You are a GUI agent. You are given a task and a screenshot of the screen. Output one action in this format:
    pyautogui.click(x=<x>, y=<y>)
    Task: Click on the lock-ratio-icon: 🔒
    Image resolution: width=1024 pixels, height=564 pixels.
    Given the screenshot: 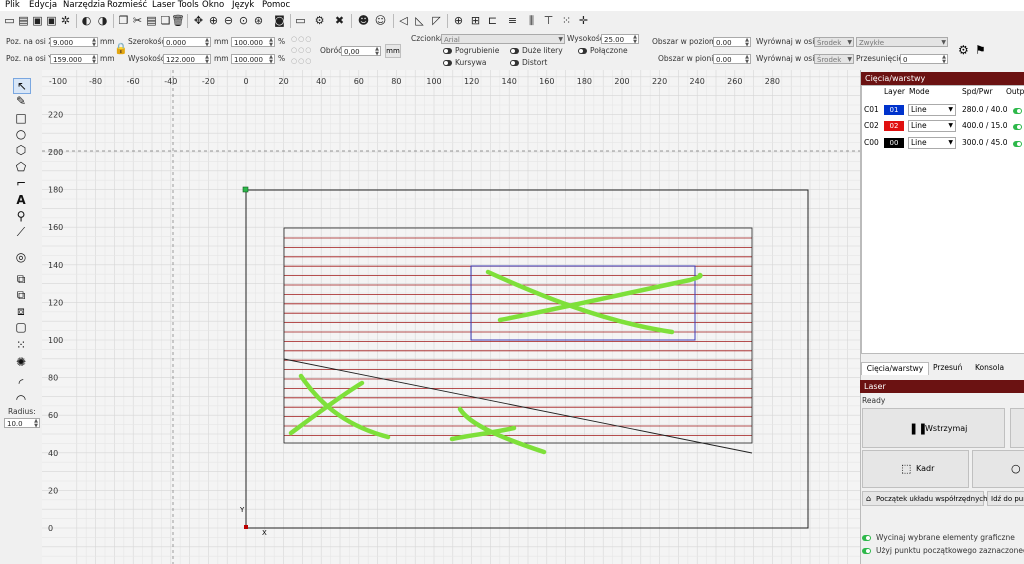 What is the action you would take?
    pyautogui.click(x=121, y=48)
    